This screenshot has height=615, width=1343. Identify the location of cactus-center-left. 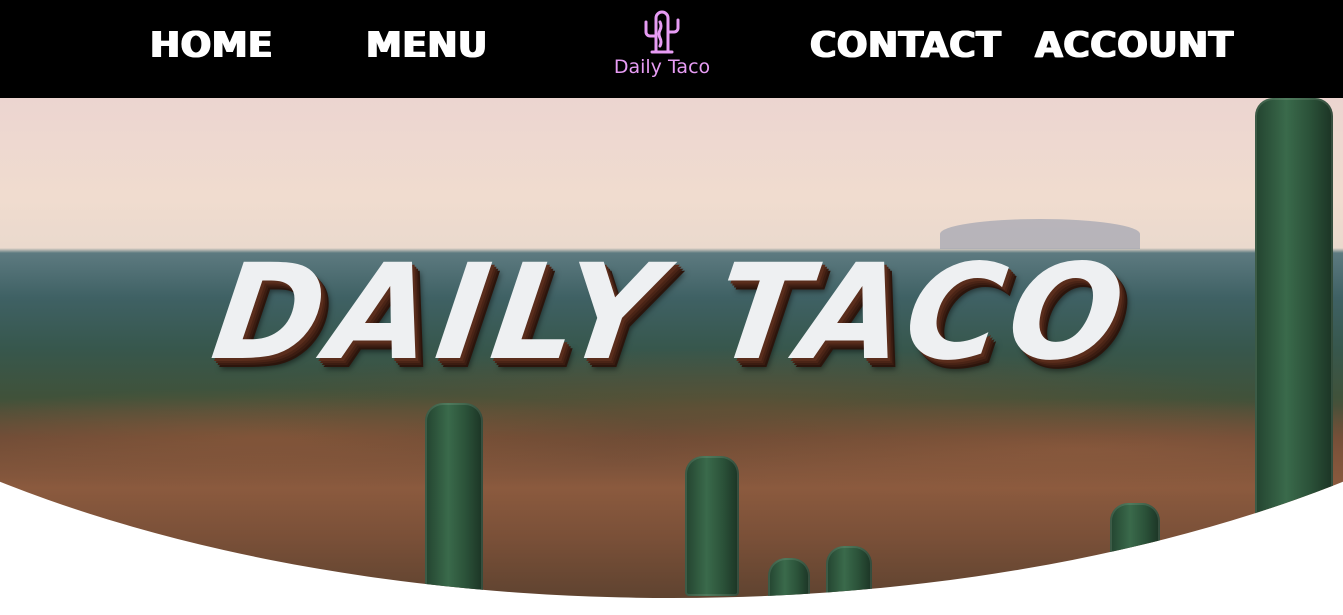
(454, 500).